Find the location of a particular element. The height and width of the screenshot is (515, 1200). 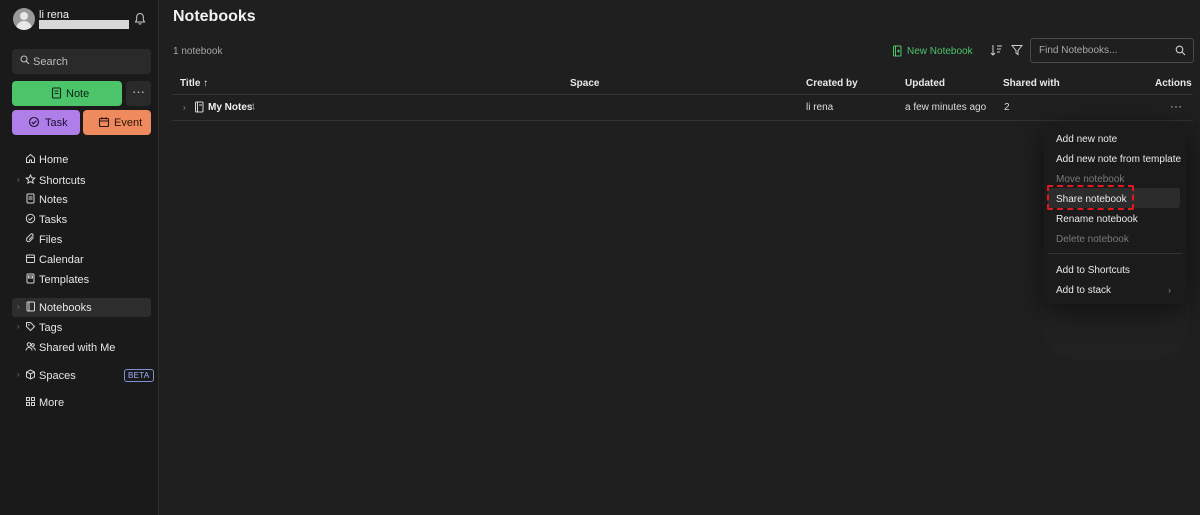

menu-divider is located at coordinates (1115, 253).